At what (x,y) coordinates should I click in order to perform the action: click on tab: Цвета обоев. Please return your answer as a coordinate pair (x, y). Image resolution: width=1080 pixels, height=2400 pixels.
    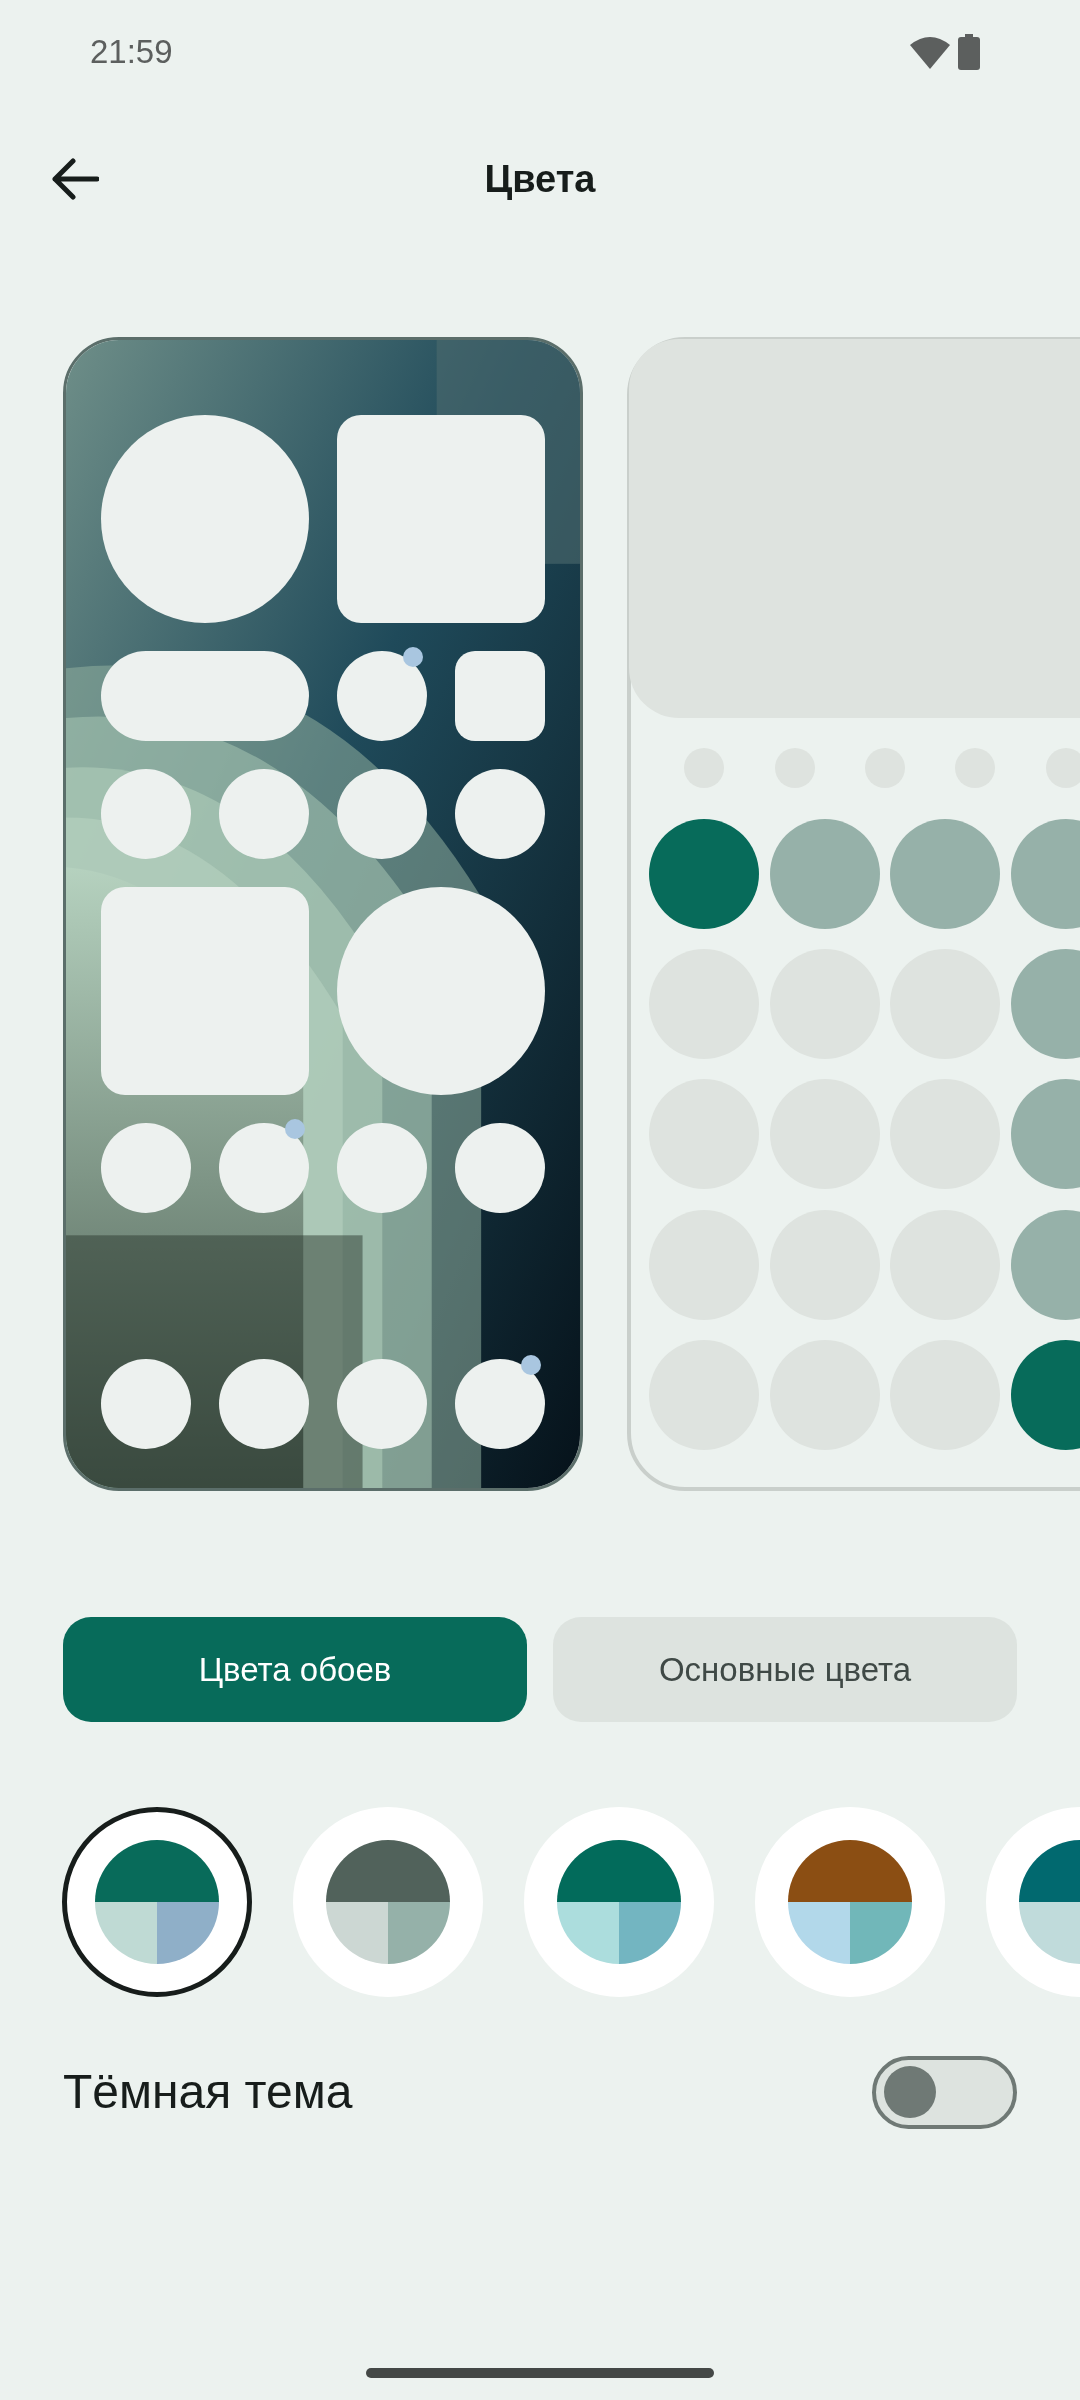
    Looking at the image, I should click on (295, 1669).